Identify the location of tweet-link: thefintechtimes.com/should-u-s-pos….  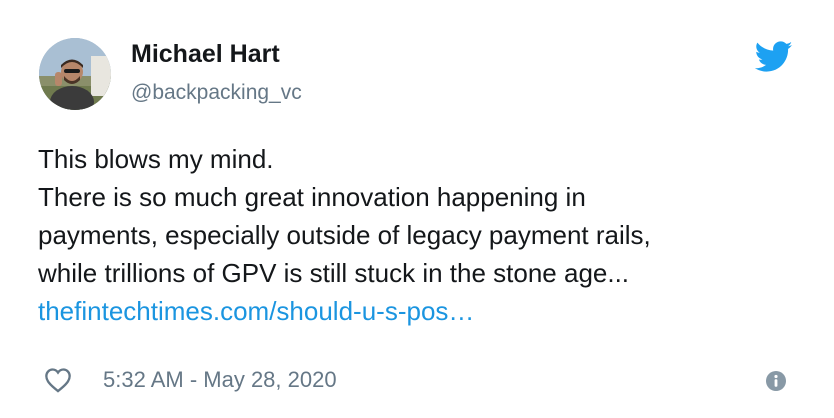
(428, 311).